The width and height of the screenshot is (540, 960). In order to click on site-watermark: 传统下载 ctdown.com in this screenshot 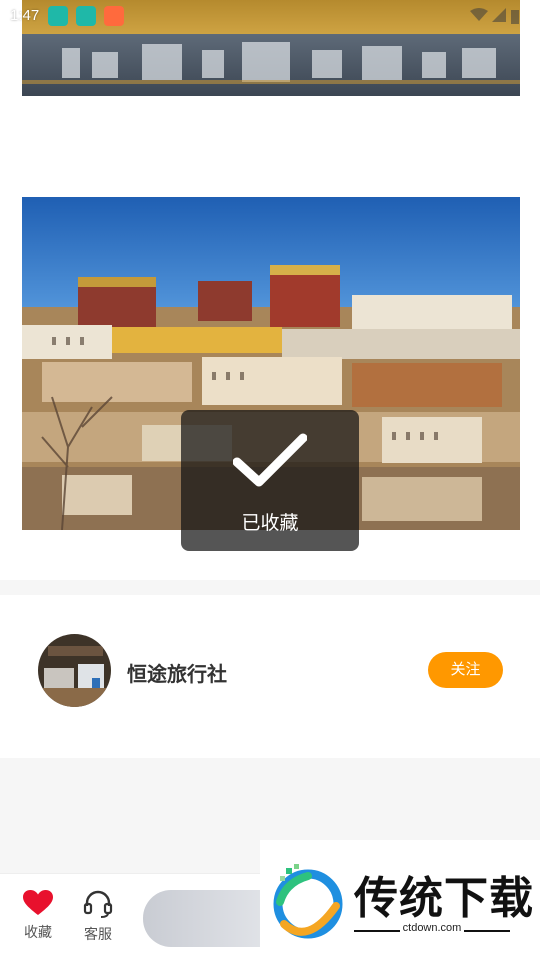, I will do `click(400, 900)`.